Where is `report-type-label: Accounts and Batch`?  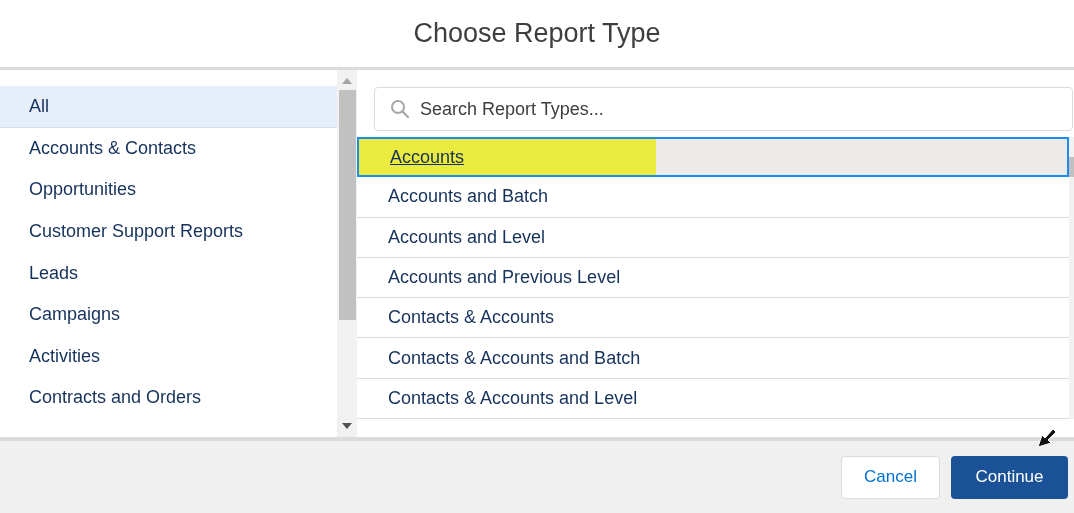
report-type-label: Accounts and Batch is located at coordinates (468, 197).